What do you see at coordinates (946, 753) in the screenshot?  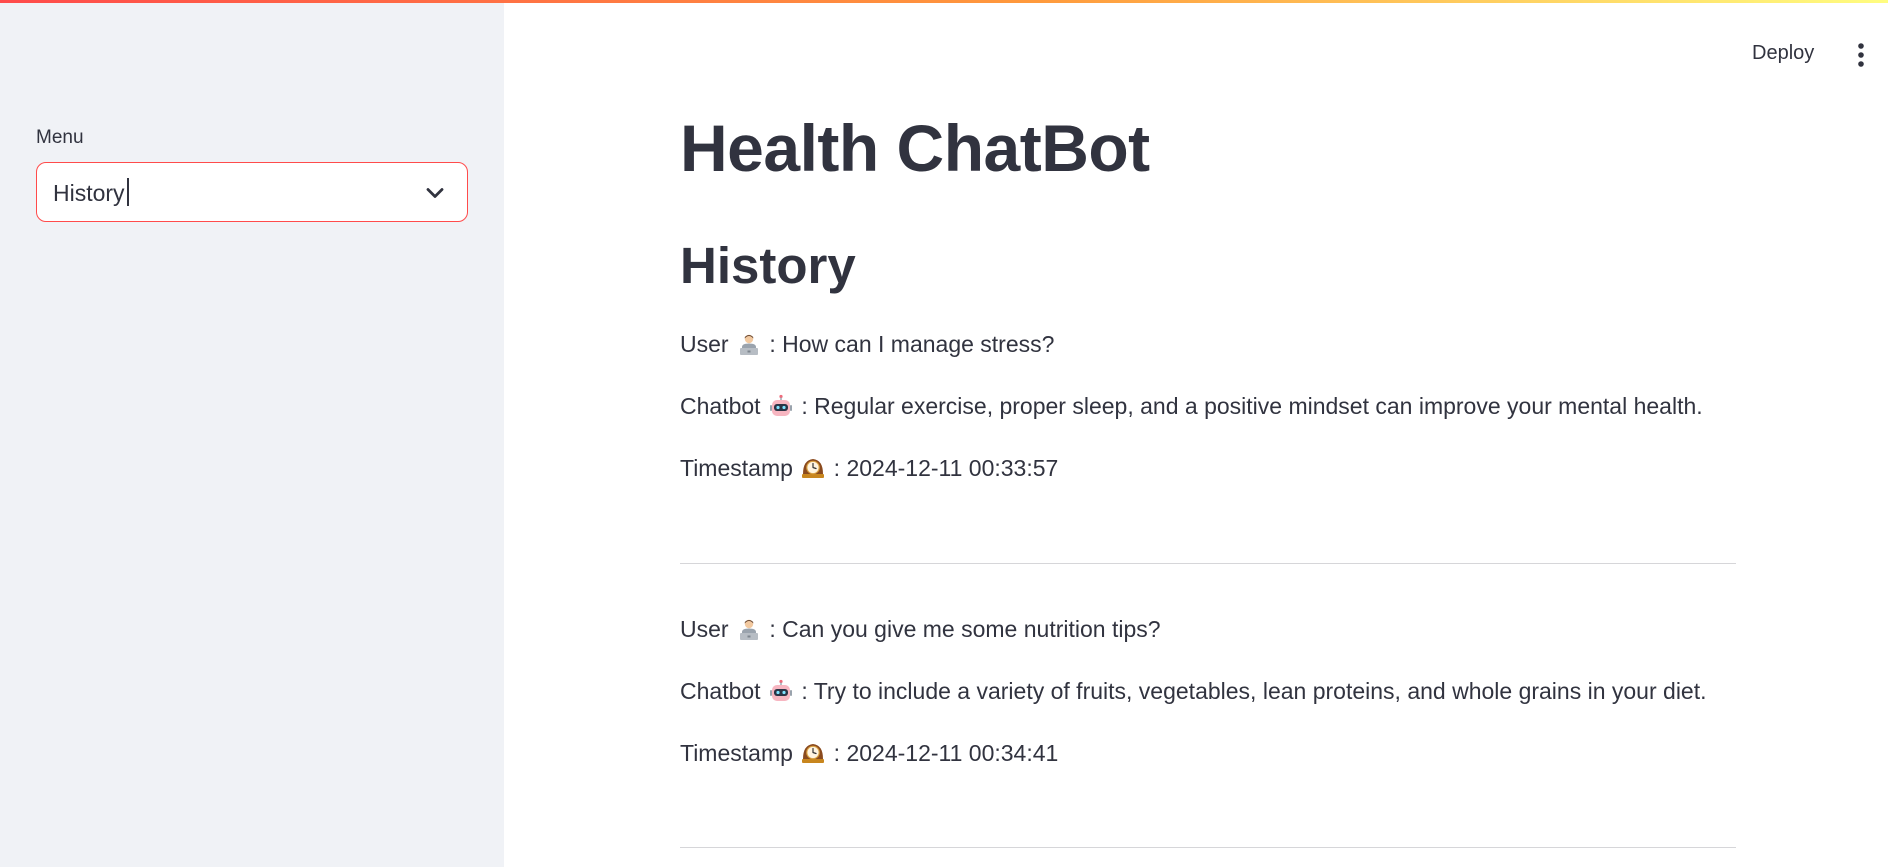 I see `timestamp-text: : 2024-12-11 00:34:41` at bounding box center [946, 753].